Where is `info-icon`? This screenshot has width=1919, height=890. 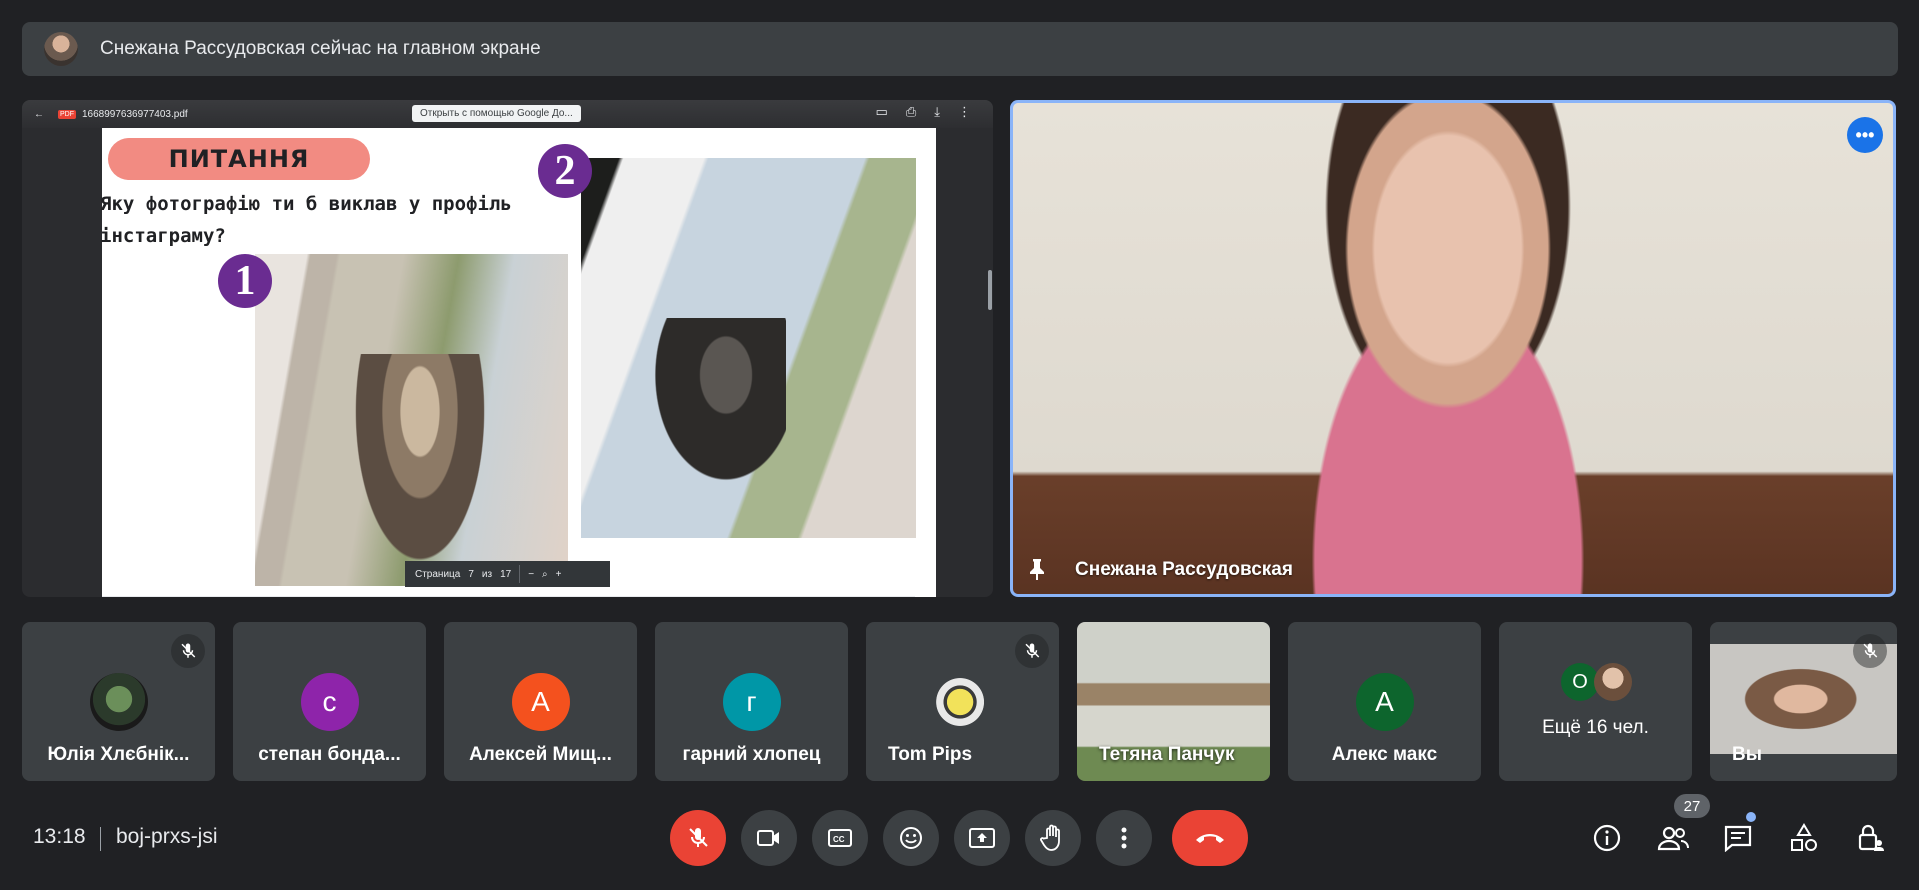 info-icon is located at coordinates (1607, 838).